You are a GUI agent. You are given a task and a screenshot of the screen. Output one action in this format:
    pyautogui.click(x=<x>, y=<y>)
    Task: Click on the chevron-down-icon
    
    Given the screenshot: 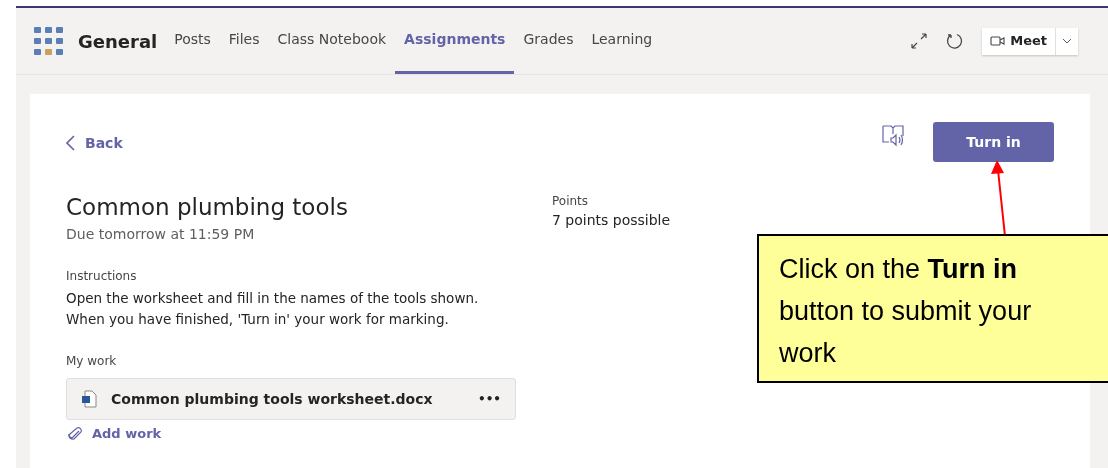 What is the action you would take?
    pyautogui.click(x=1067, y=41)
    